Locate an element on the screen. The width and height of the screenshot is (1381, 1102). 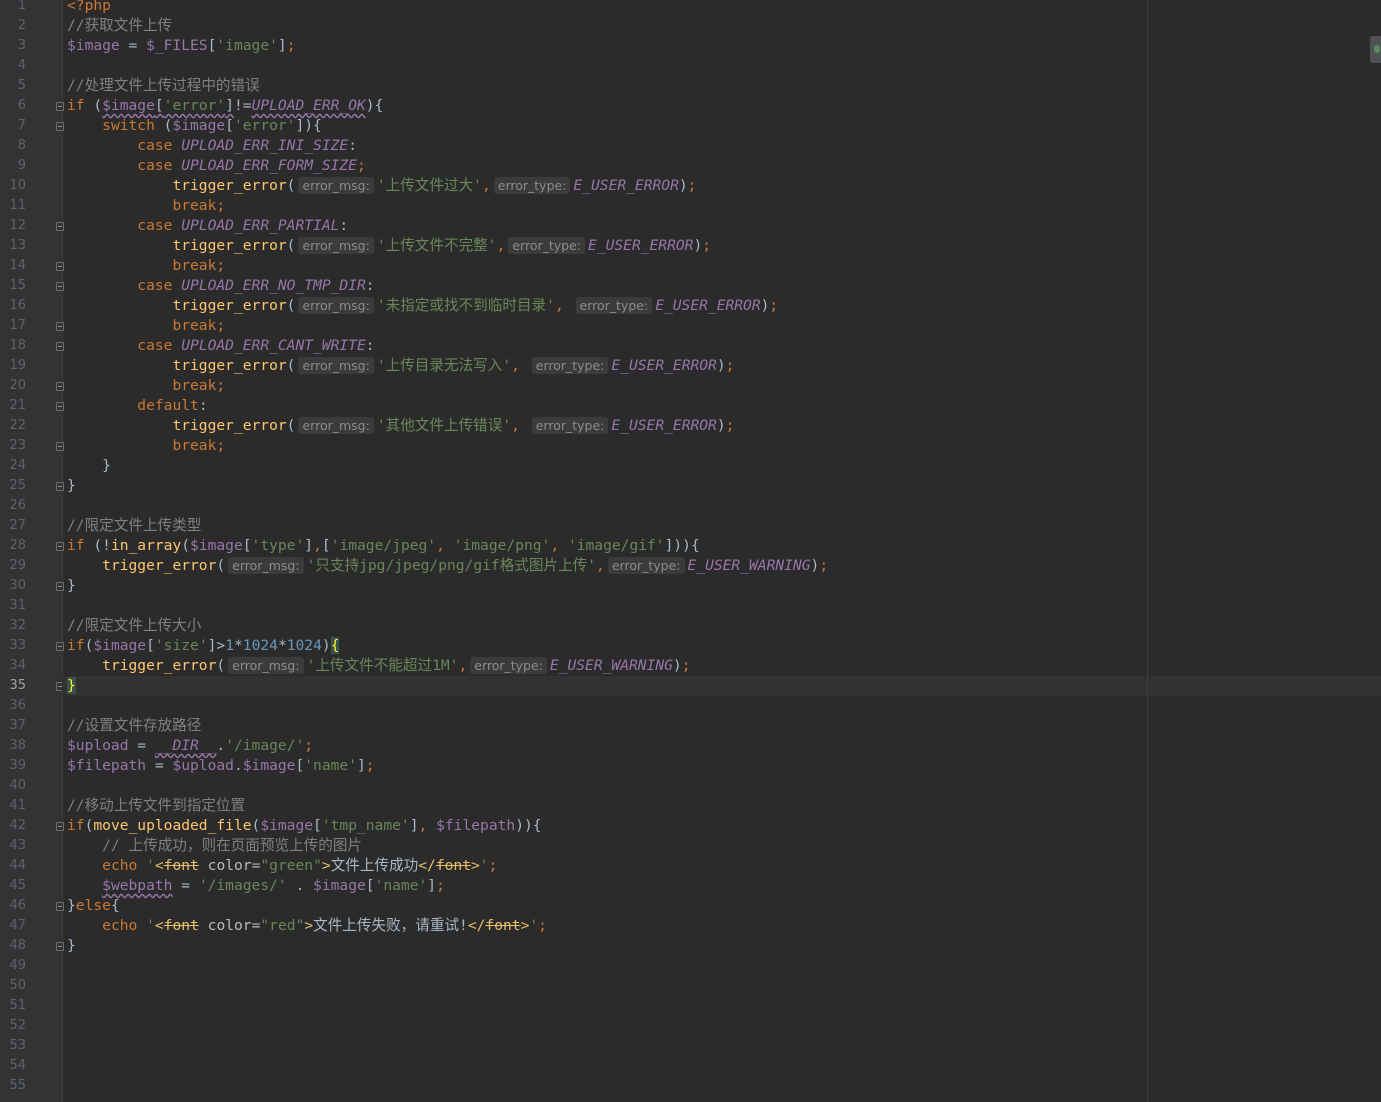
line-number: 49 is located at coordinates (17, 965).